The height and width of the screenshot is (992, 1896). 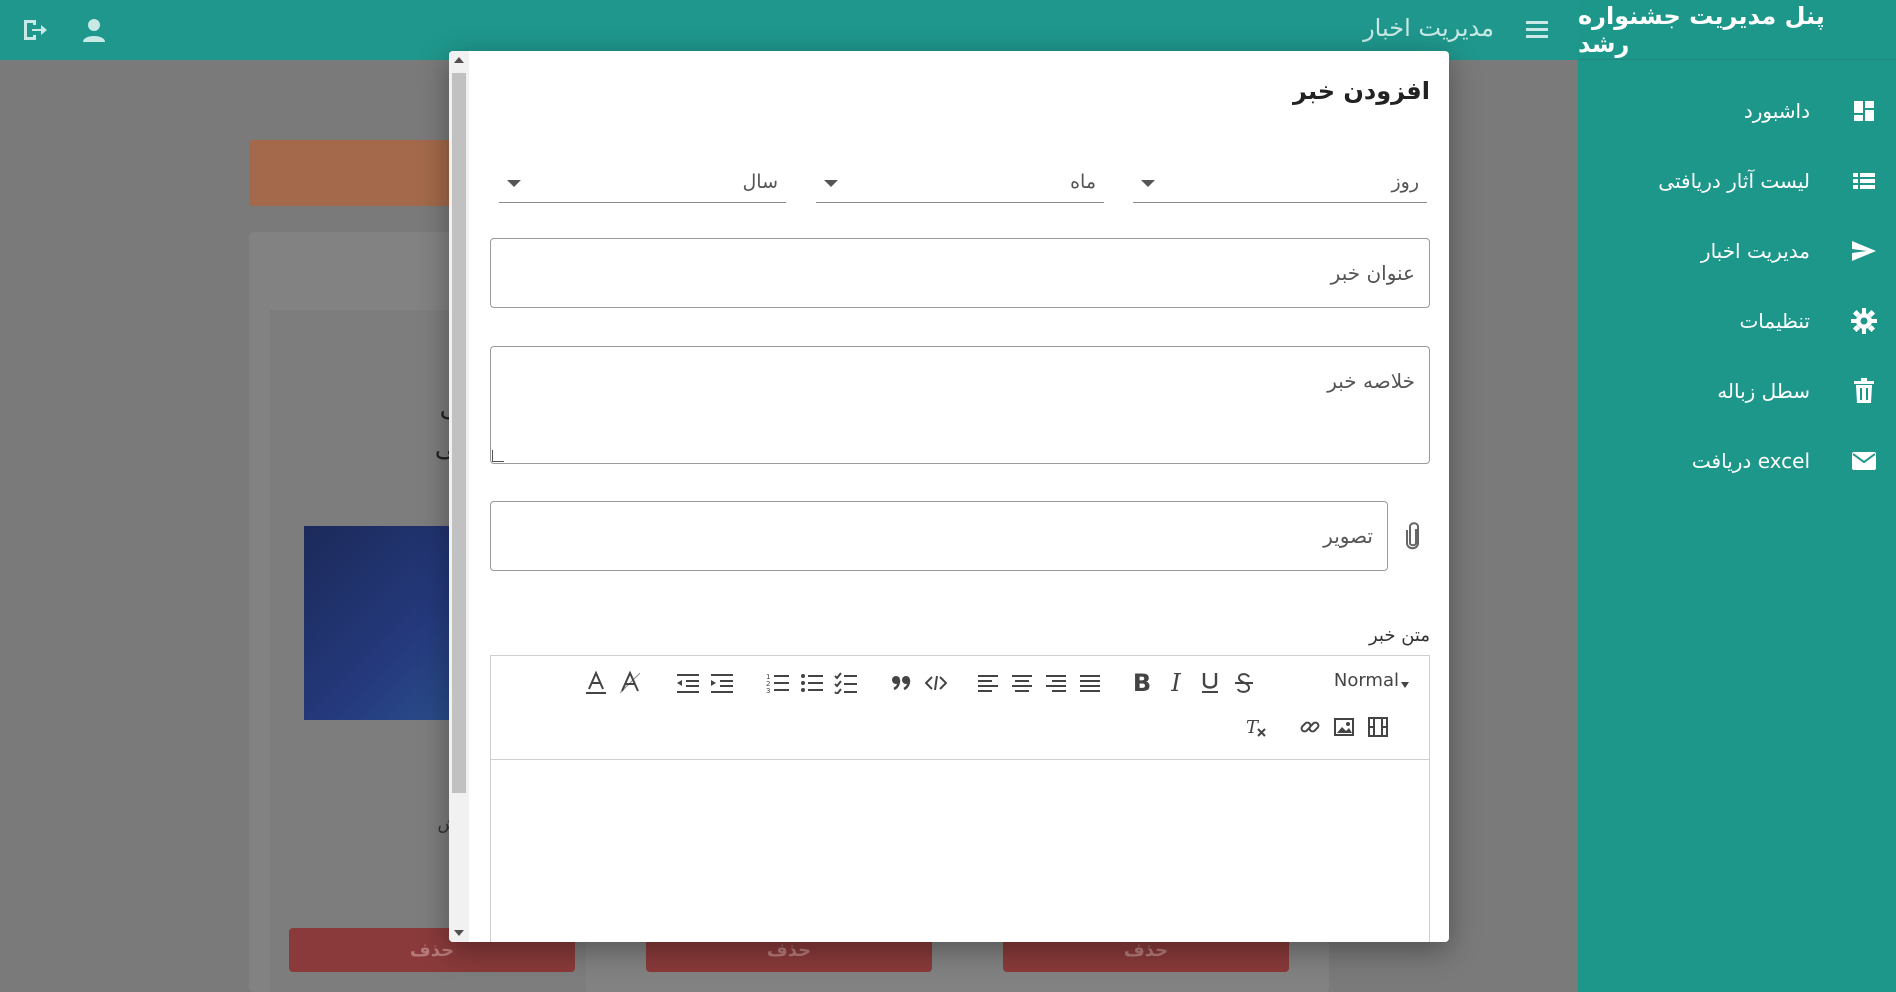 I want to click on sidebar-item-label: لیست آثار دریافتی, so click(x=1734, y=181).